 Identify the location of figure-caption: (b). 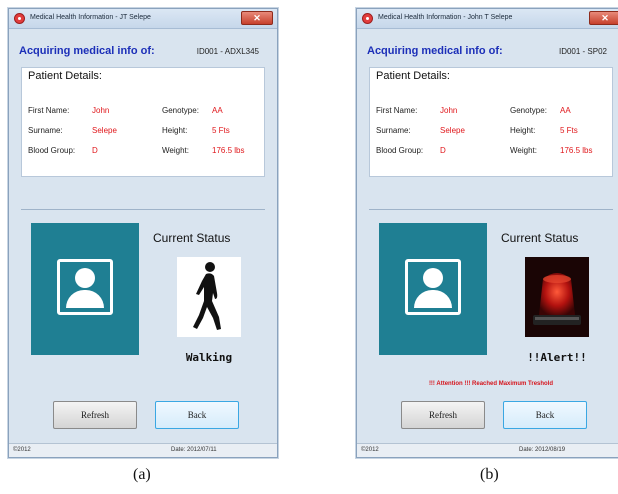
(489, 474).